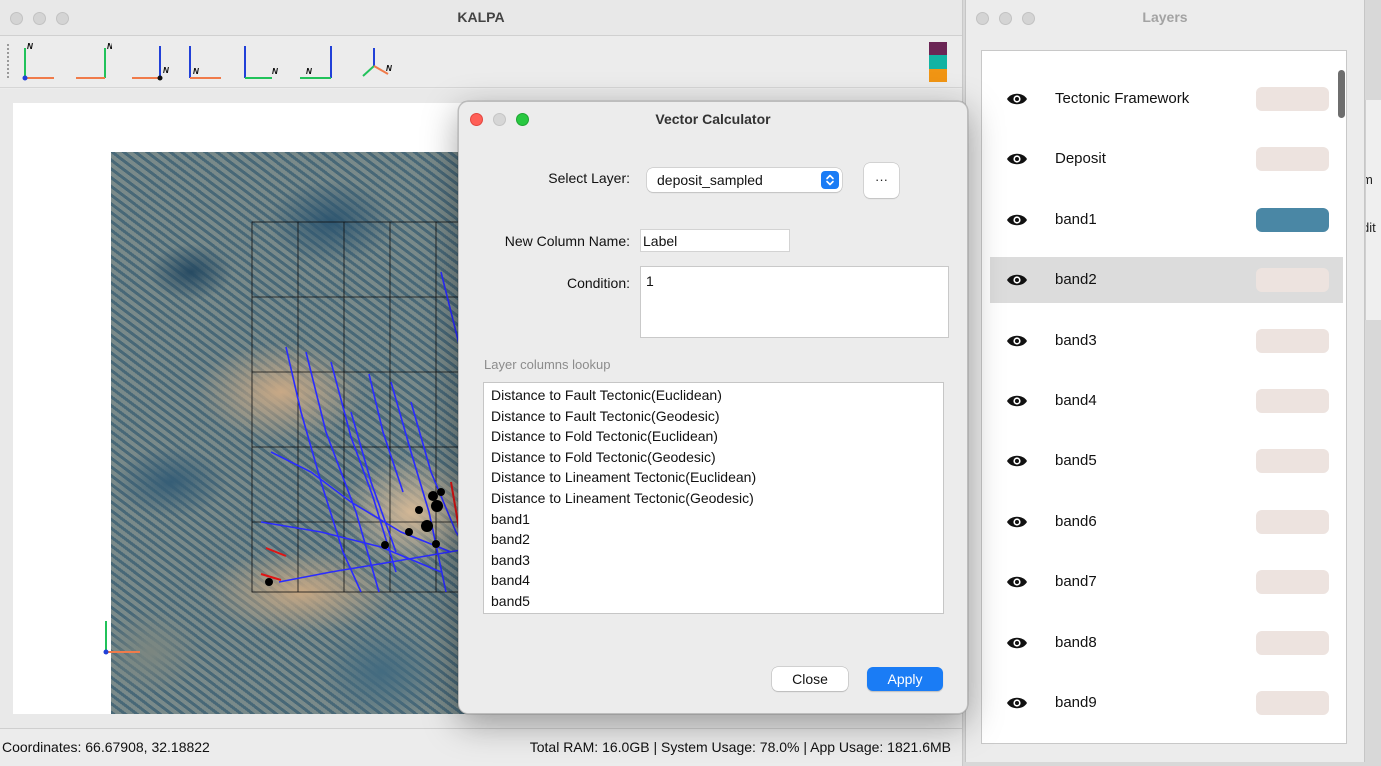 This screenshot has height=766, width=1381. What do you see at coordinates (371, 432) in the screenshot?
I see `fault-lines` at bounding box center [371, 432].